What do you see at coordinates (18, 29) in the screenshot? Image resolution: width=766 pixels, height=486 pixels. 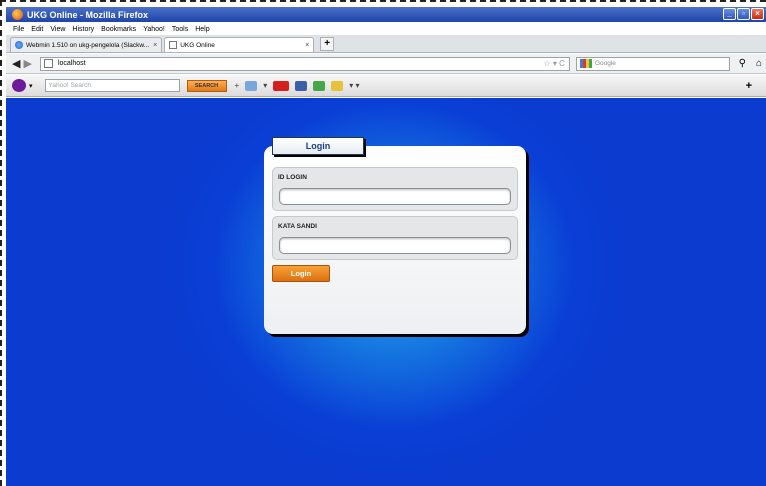 I see `menu-file: File` at bounding box center [18, 29].